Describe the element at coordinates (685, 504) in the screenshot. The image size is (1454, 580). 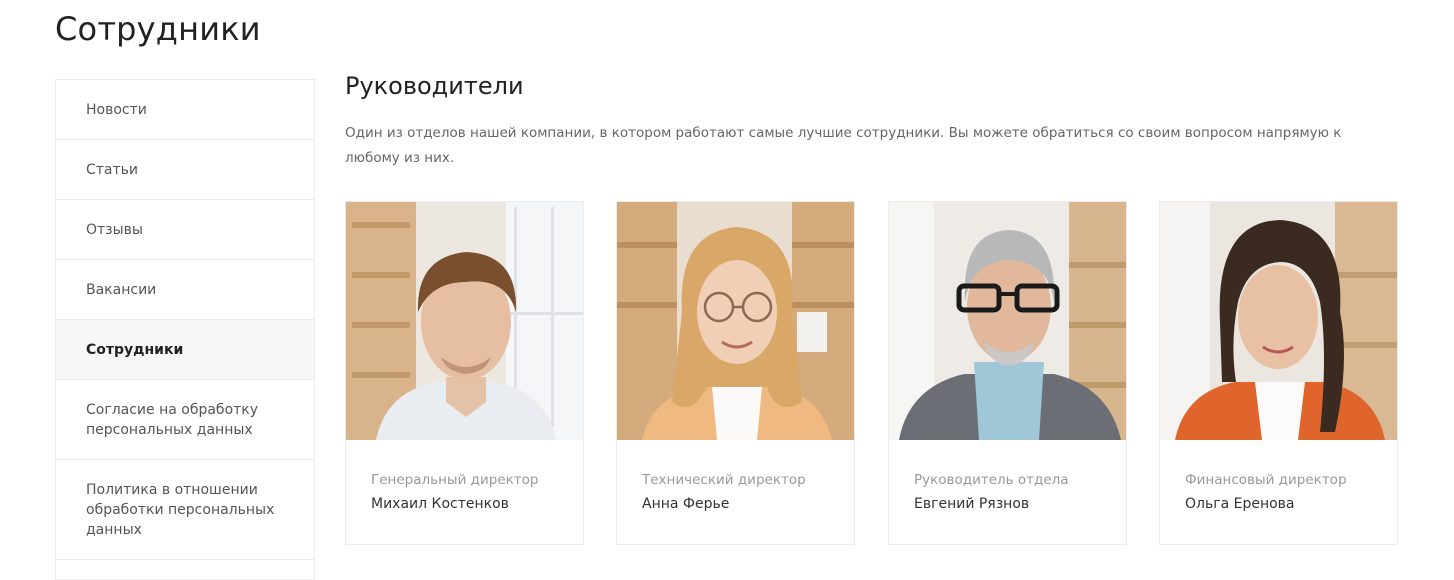
I see `employee-name: Анна Ферье` at that location.